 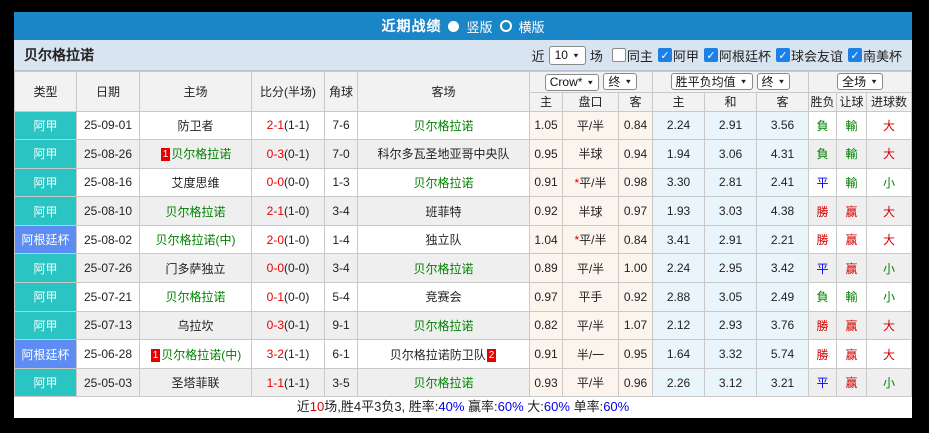 I want to click on result-group-header: 全场 ▼, so click(x=860, y=82).